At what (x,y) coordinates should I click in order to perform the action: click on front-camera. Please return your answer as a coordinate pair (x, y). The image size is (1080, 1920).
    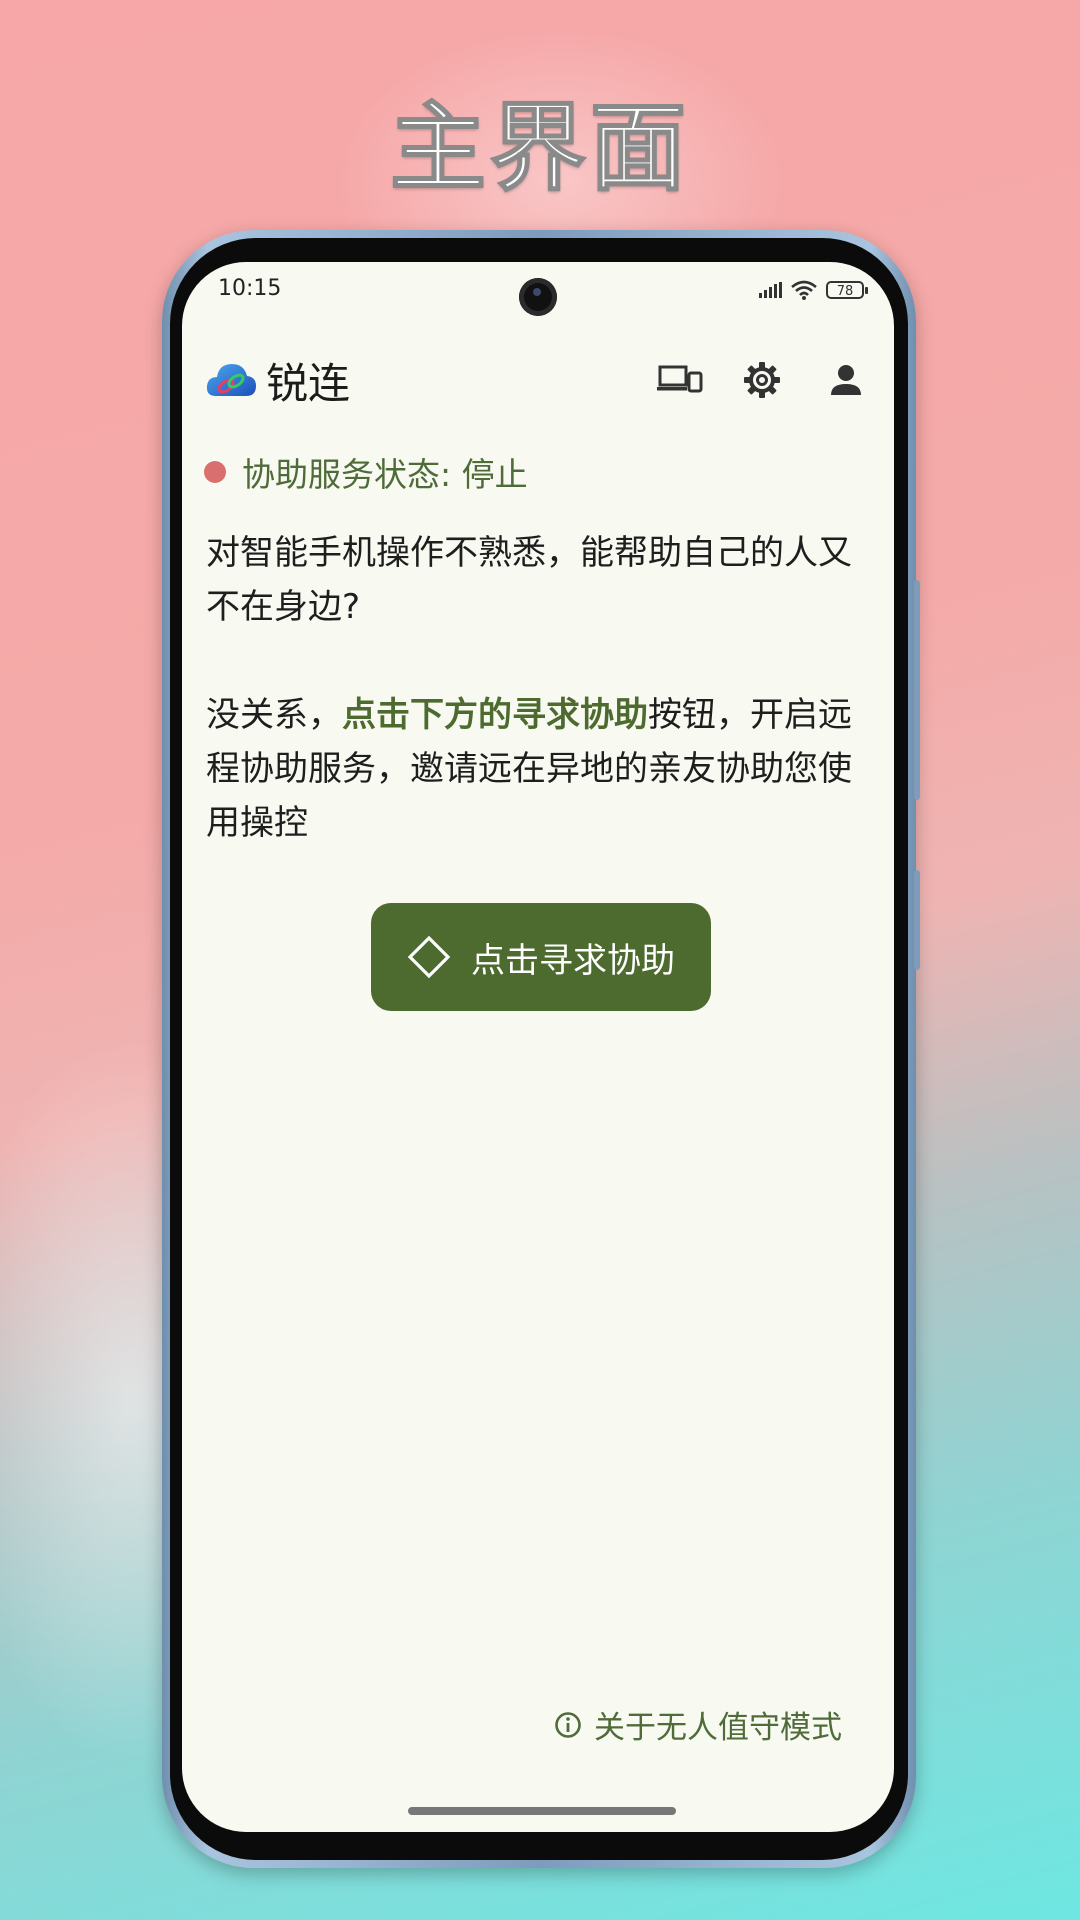
    Looking at the image, I should click on (538, 297).